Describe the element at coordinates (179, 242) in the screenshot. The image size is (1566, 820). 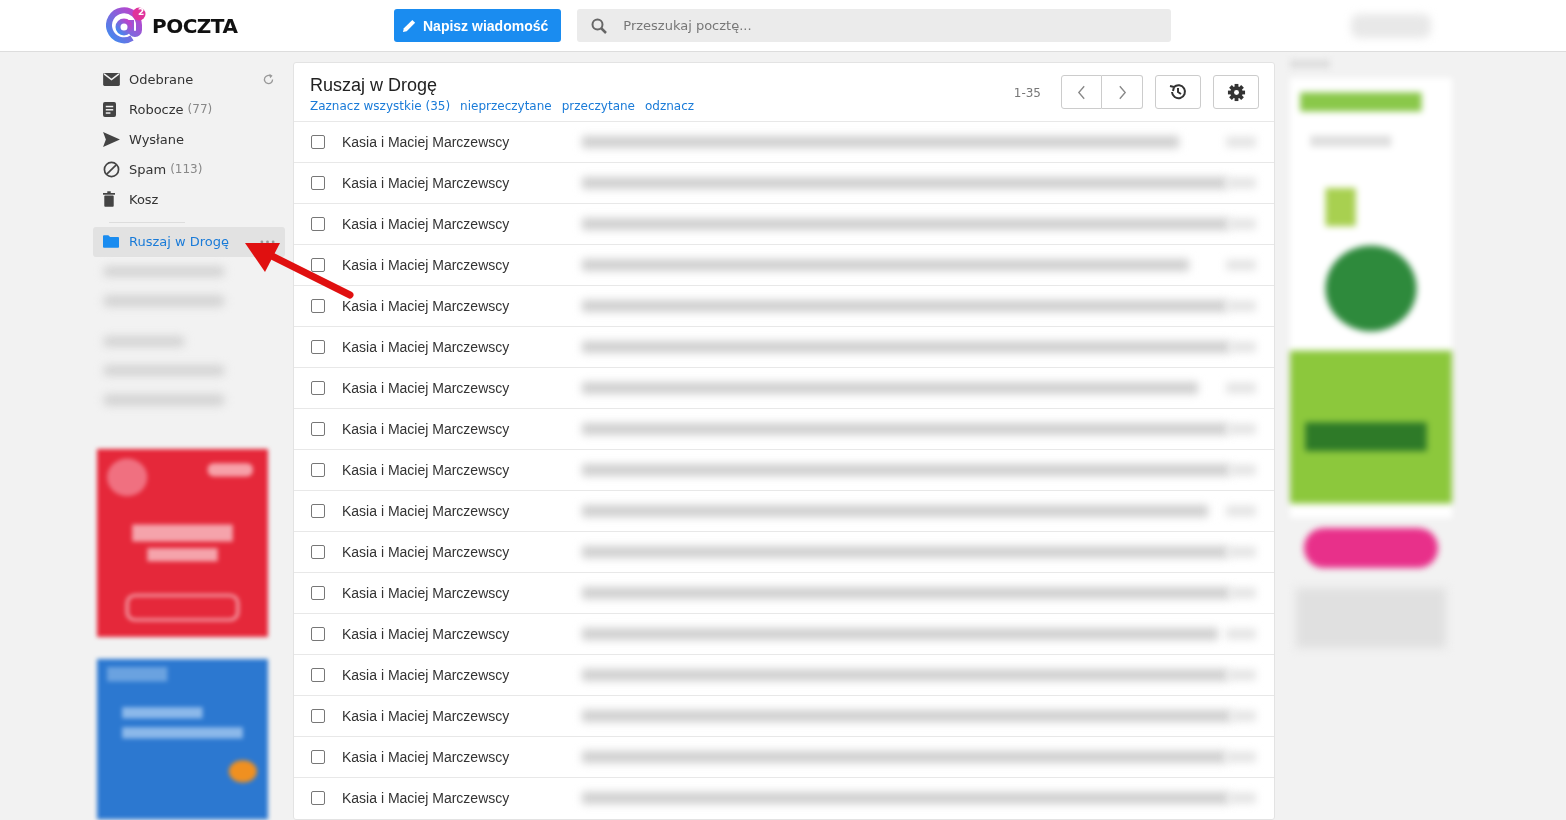
I see `item-label: Ruszaj w Drogę` at that location.